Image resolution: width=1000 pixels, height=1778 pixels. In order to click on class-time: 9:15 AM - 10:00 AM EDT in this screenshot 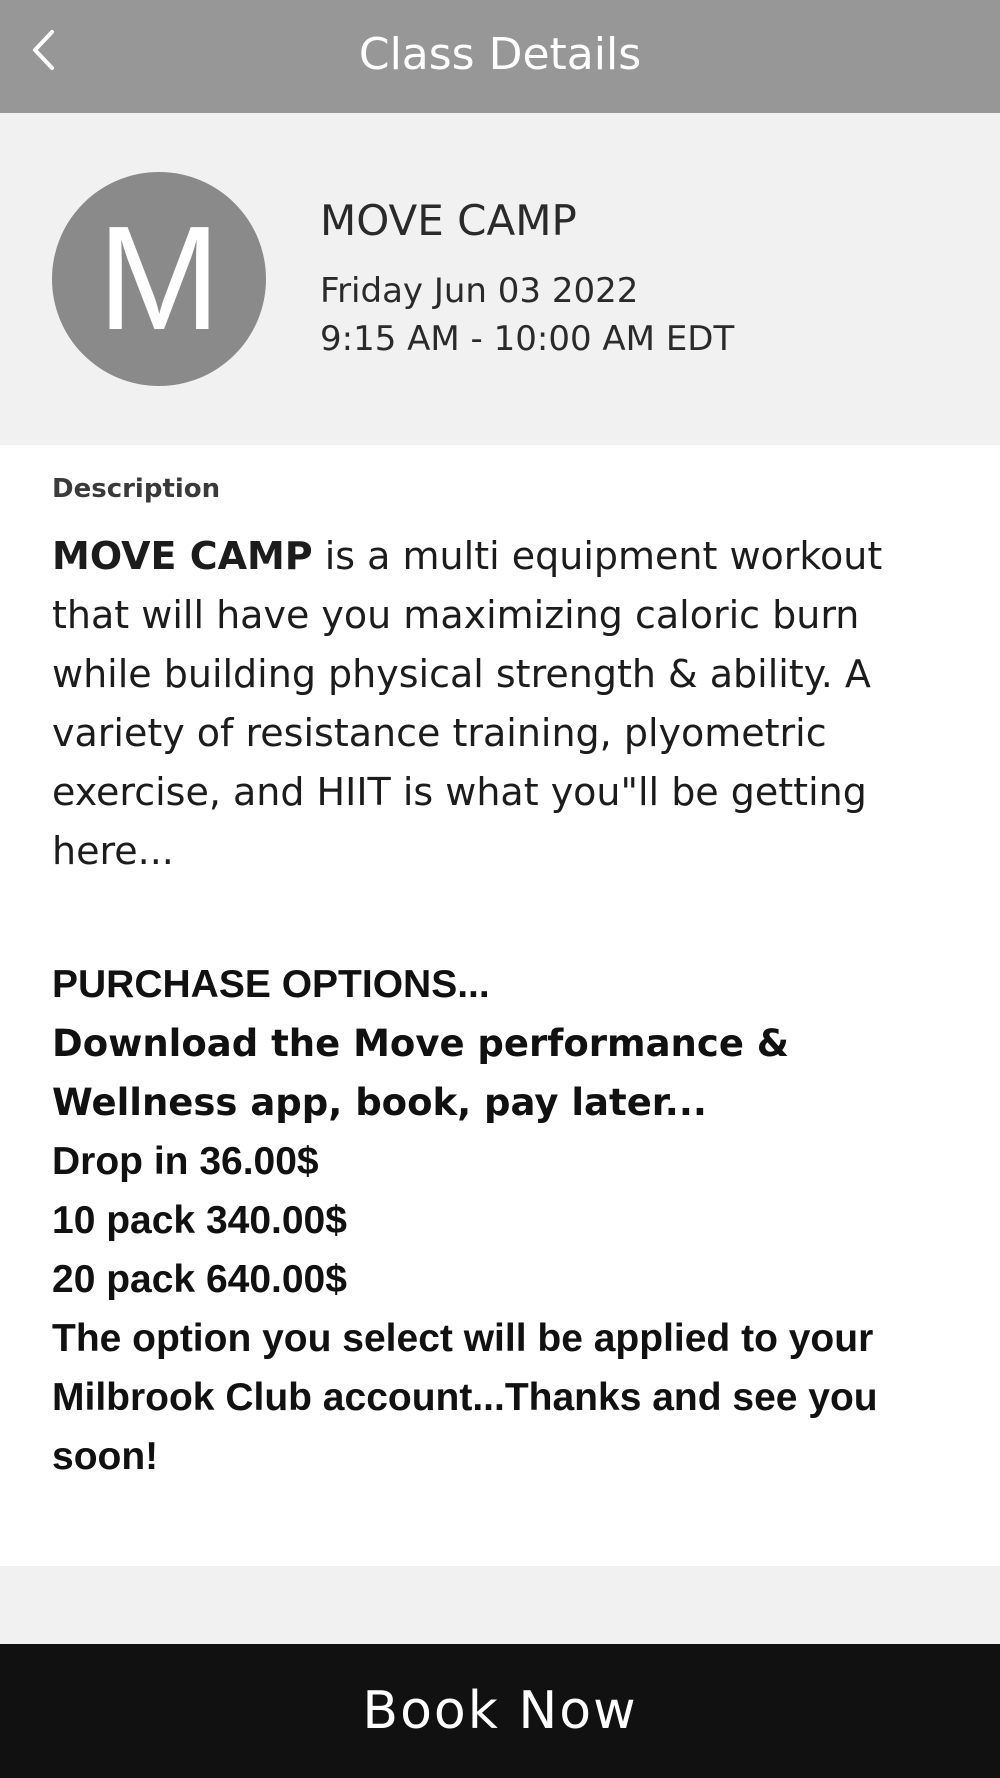, I will do `click(527, 339)`.